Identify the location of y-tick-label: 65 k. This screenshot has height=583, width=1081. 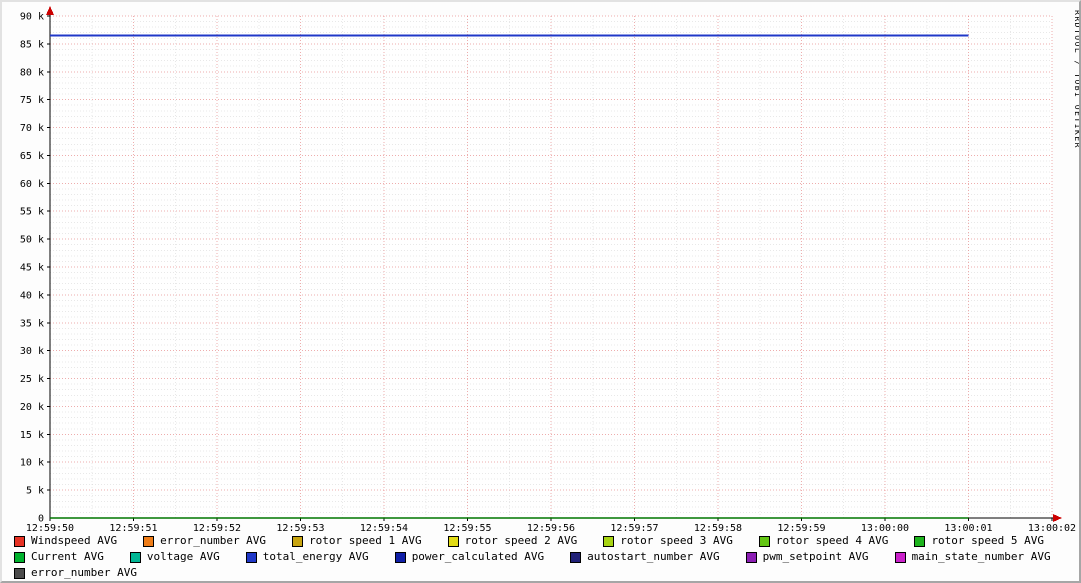
(32, 156).